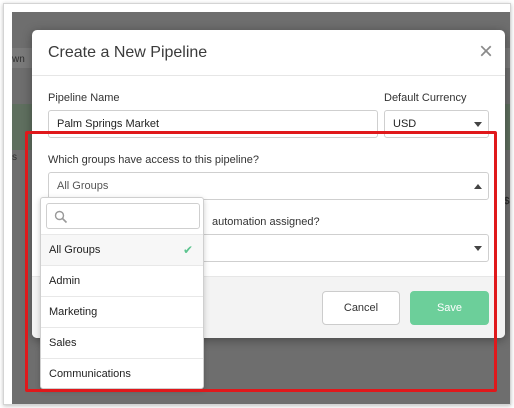  Describe the element at coordinates (108, 124) in the screenshot. I see `pipeline-name-value: Palm Springs Market` at that location.